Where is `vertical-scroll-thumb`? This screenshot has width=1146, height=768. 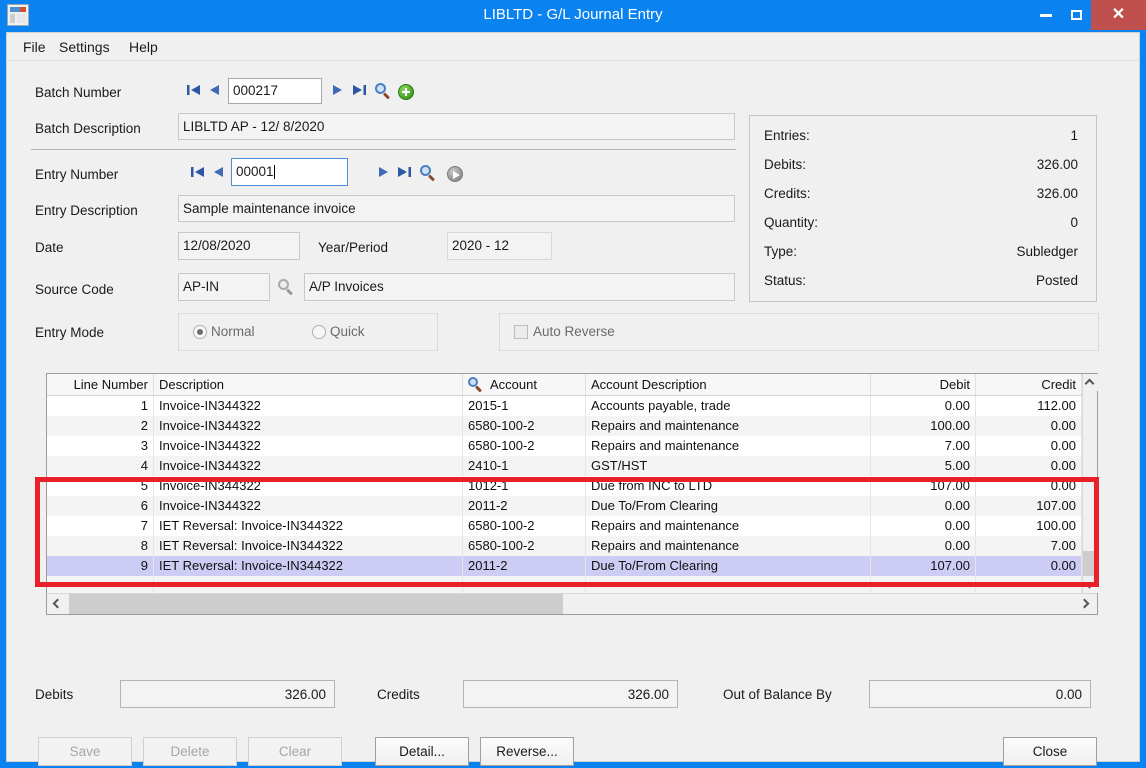 vertical-scroll-thumb is located at coordinates (1090, 563).